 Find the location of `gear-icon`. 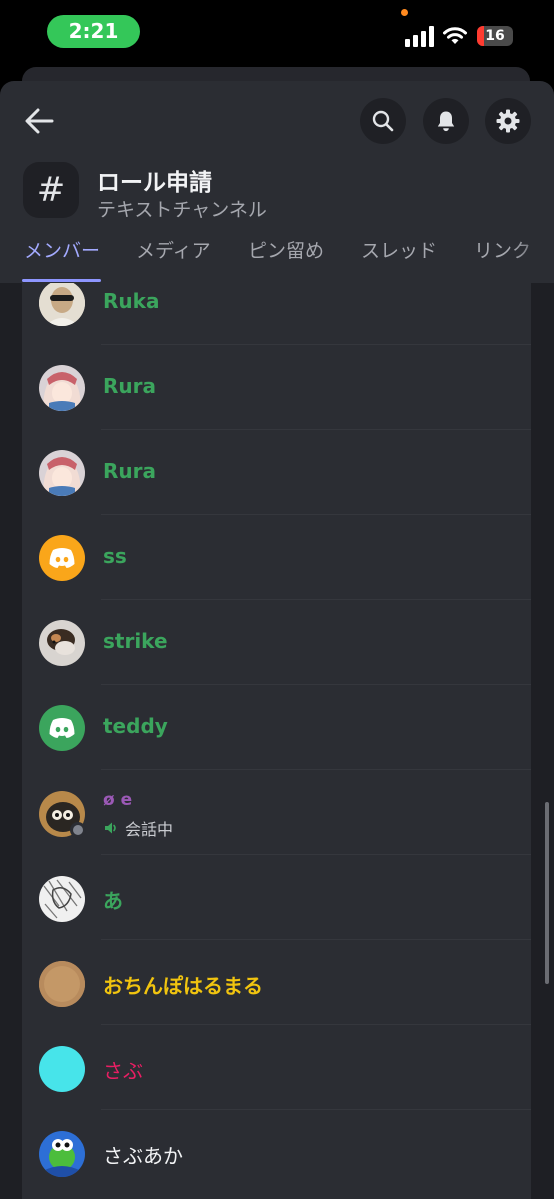

gear-icon is located at coordinates (508, 121).